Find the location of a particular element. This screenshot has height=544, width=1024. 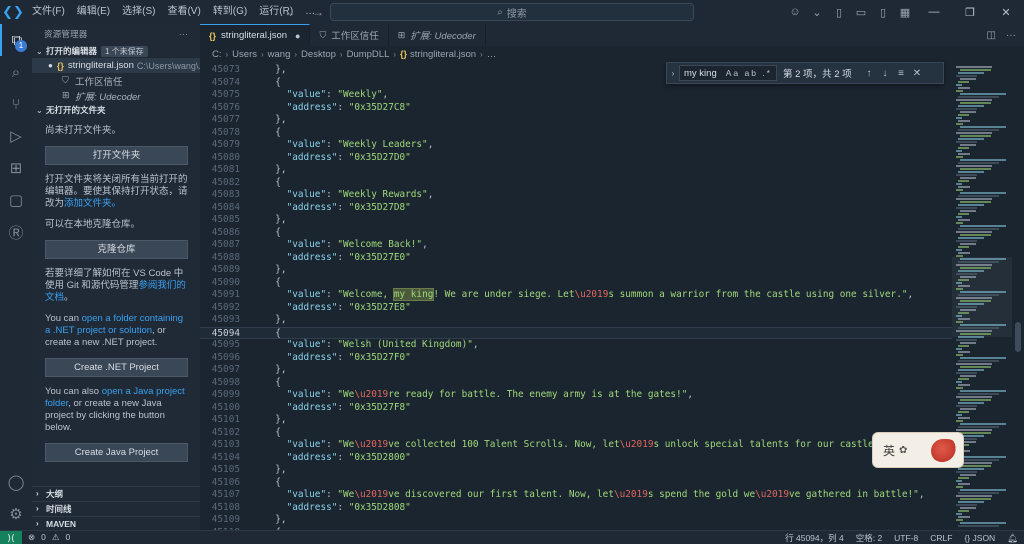

indentation: 空格: 2 is located at coordinates (869, 538).